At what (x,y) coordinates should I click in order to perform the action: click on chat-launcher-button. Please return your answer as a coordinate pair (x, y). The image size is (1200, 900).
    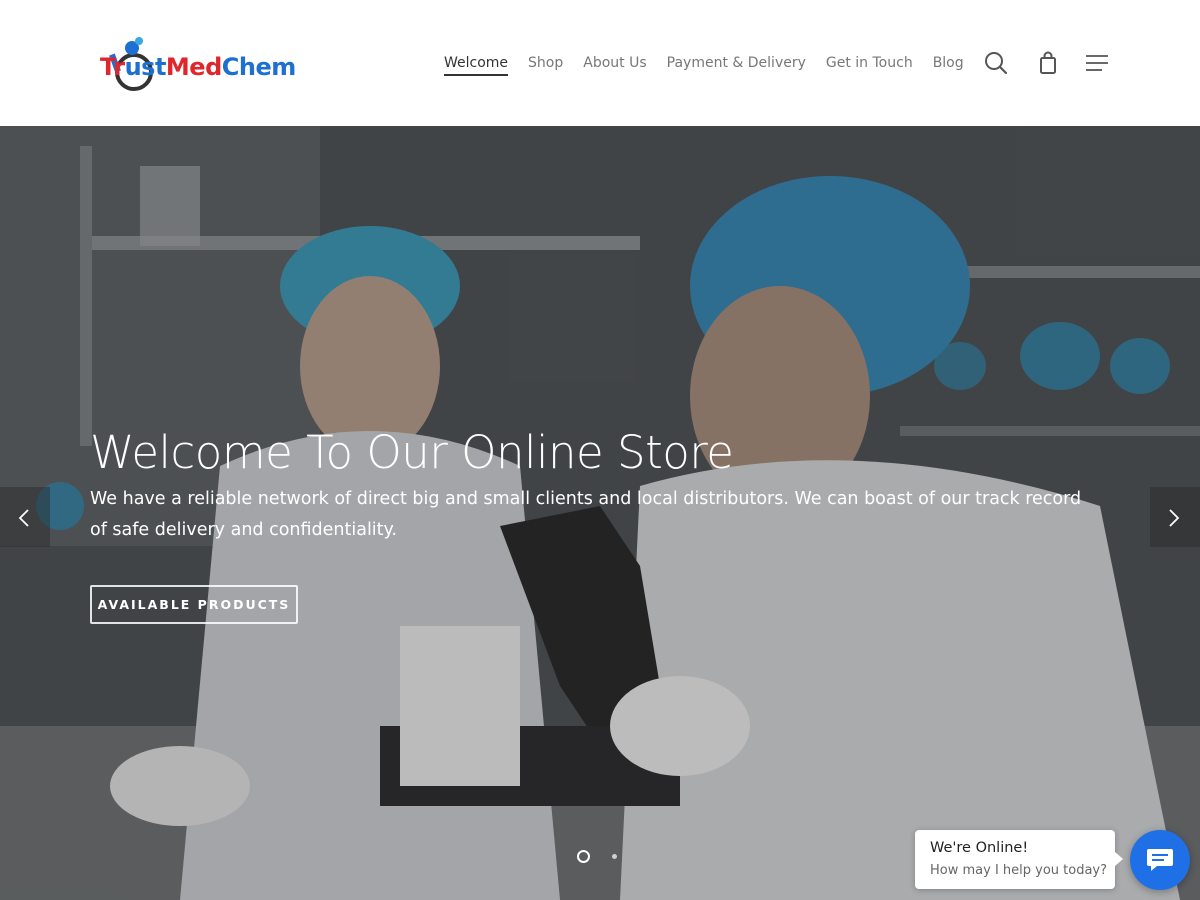
    Looking at the image, I should click on (1160, 860).